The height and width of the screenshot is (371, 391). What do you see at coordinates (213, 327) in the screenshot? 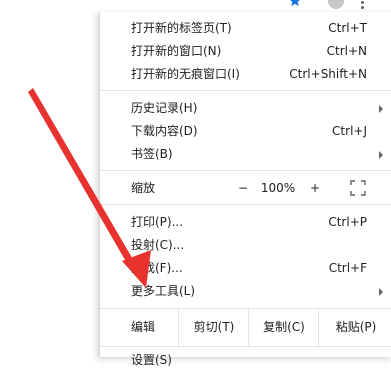
I see `cut-button: 剪切(T)` at bounding box center [213, 327].